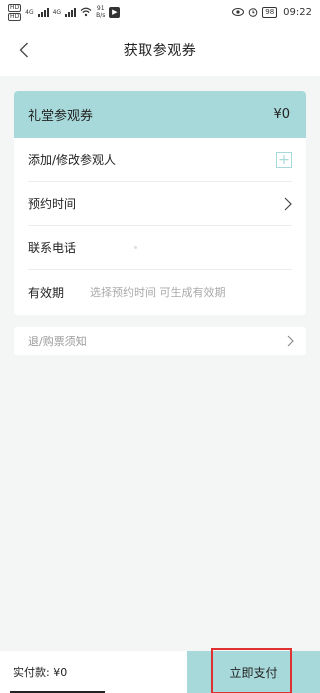 This screenshot has height=693, width=320. I want to click on ticket-notice-row: 退/购票须知, so click(160, 341).